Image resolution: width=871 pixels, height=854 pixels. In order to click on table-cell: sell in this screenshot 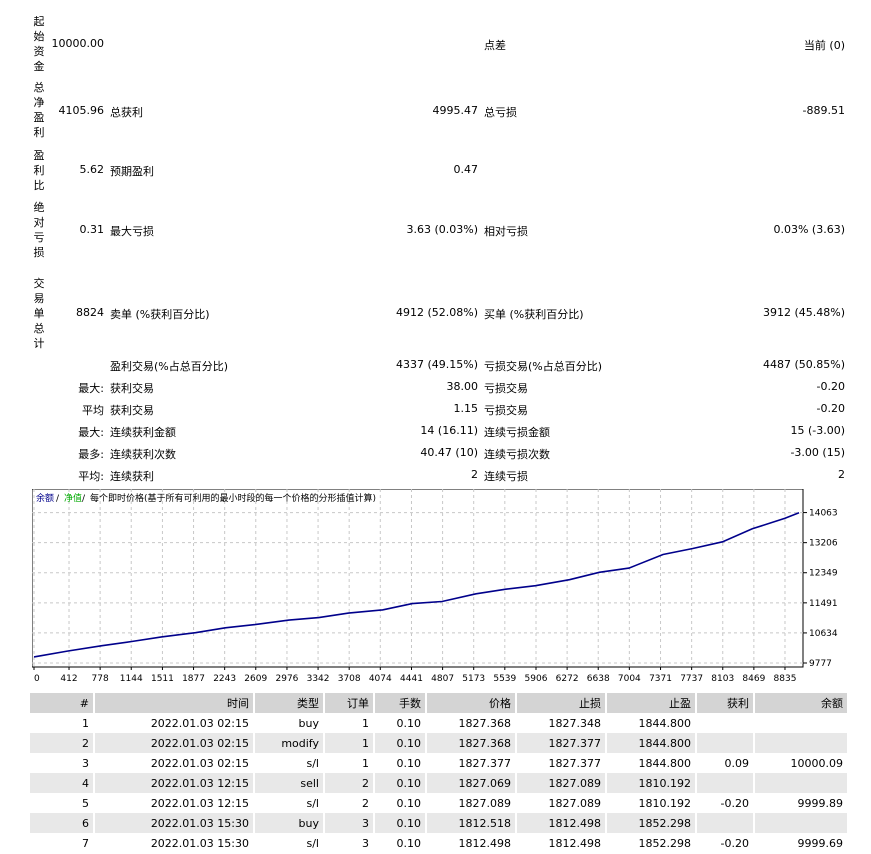, I will do `click(289, 783)`.